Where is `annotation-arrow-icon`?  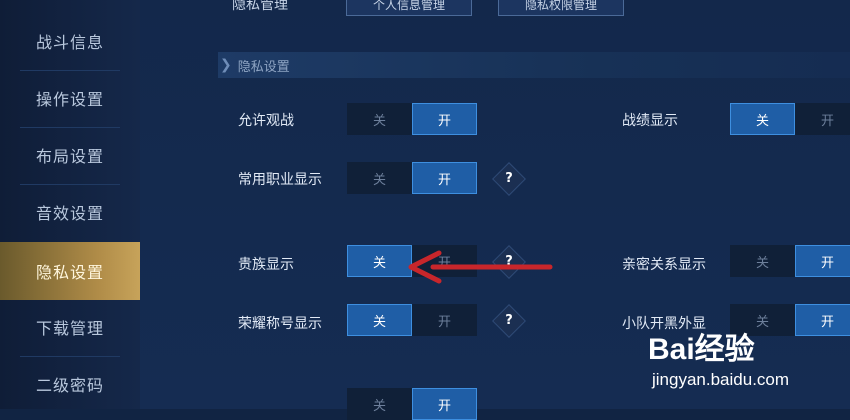 annotation-arrow-icon is located at coordinates (480, 267).